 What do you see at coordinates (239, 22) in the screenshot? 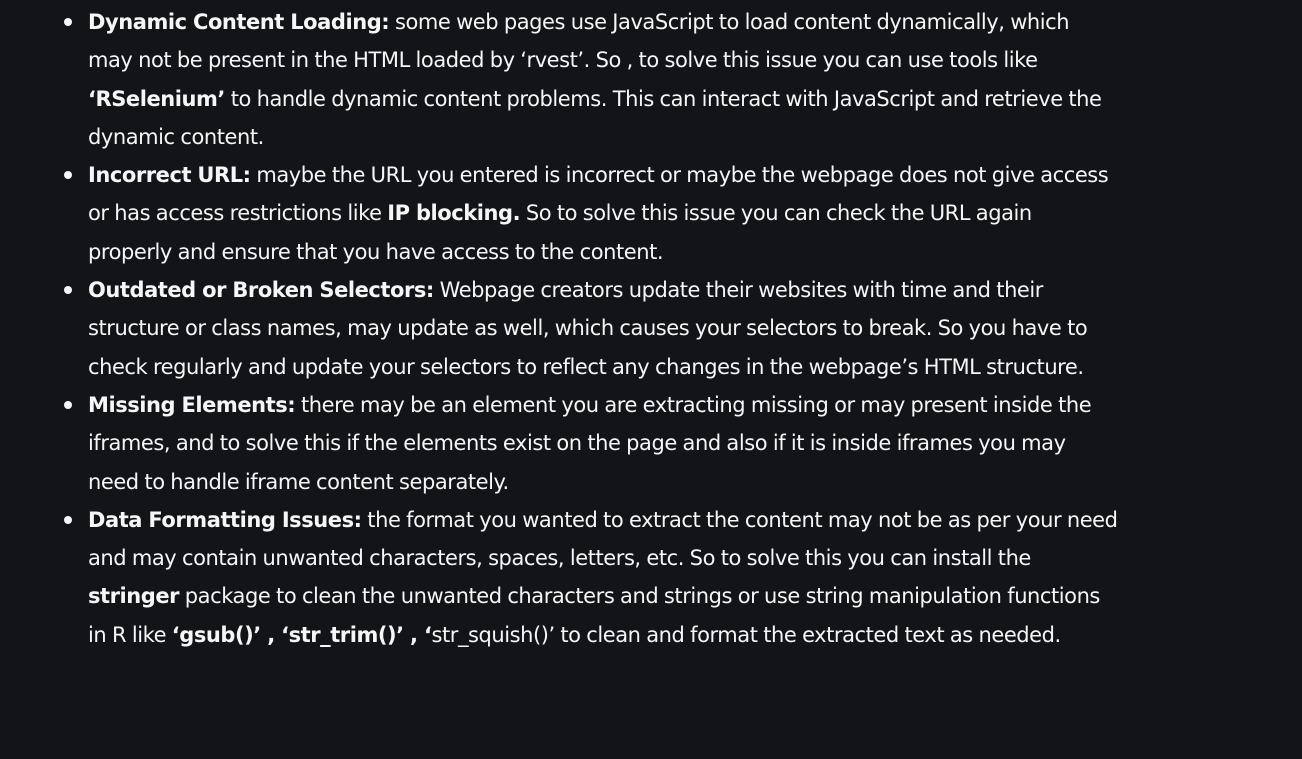
I see `item-title: Dynamic Content Loading:` at bounding box center [239, 22].